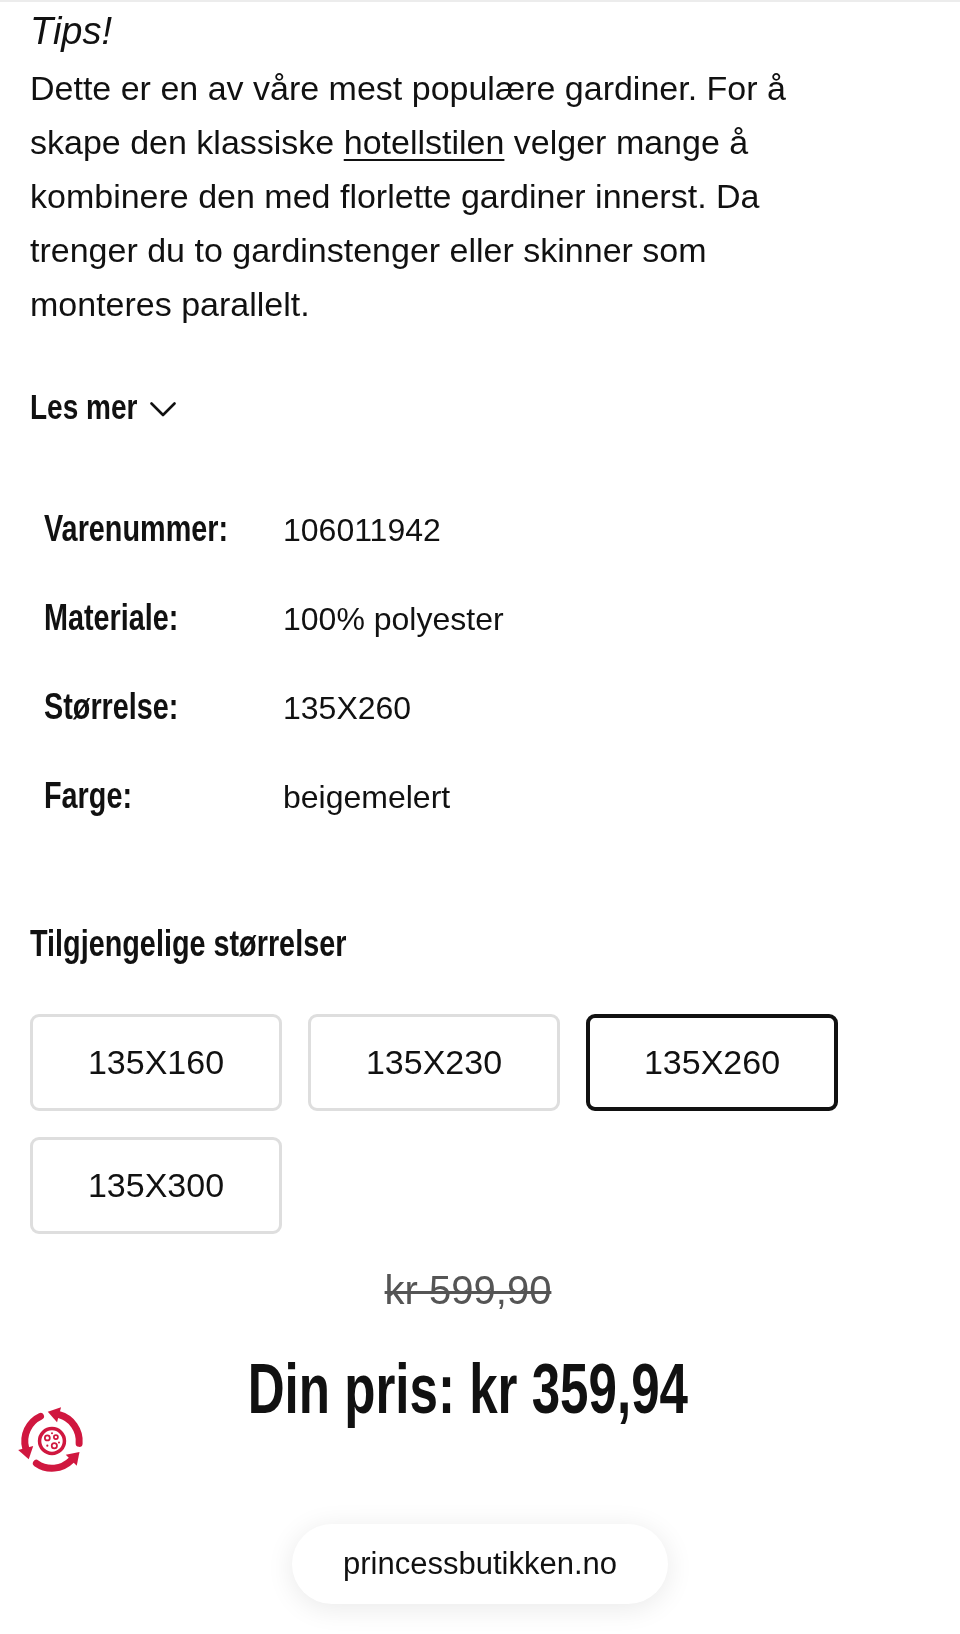 Image resolution: width=960 pixels, height=1634 pixels. I want to click on detail-label: Varenummer:, so click(136, 529).